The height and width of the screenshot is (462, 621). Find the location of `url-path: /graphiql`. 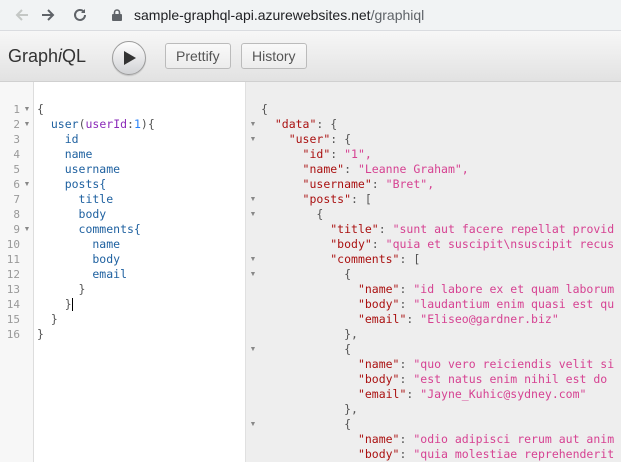

url-path: /graphiql is located at coordinates (397, 15).